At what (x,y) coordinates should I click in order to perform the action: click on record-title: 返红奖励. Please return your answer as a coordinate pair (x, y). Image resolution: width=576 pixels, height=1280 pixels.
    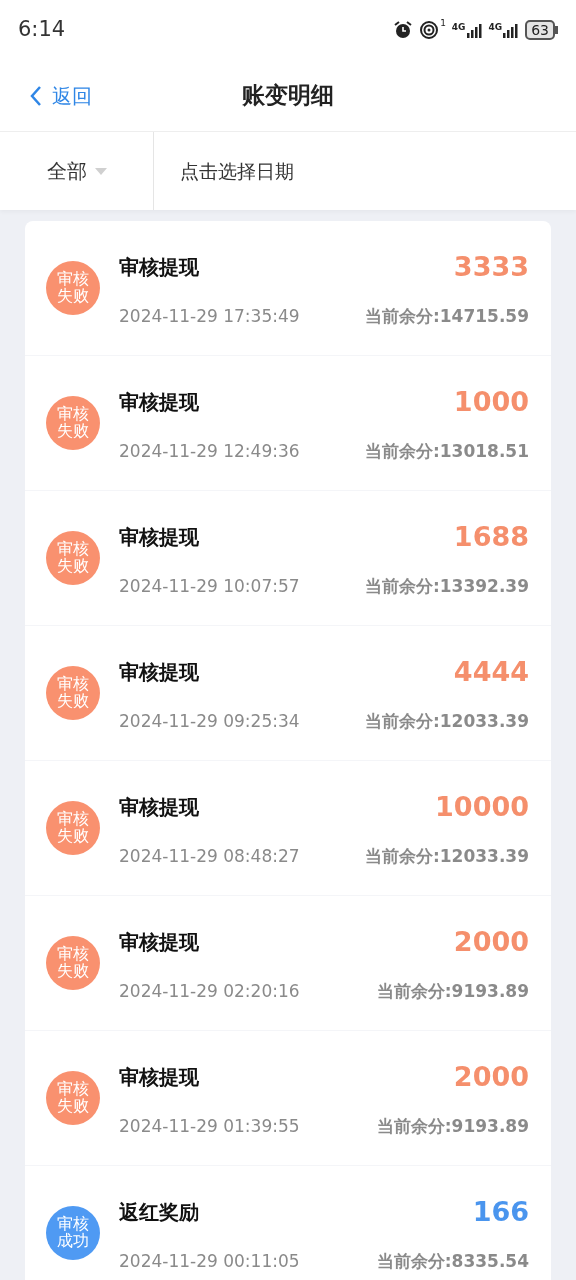
    Looking at the image, I should click on (159, 1212).